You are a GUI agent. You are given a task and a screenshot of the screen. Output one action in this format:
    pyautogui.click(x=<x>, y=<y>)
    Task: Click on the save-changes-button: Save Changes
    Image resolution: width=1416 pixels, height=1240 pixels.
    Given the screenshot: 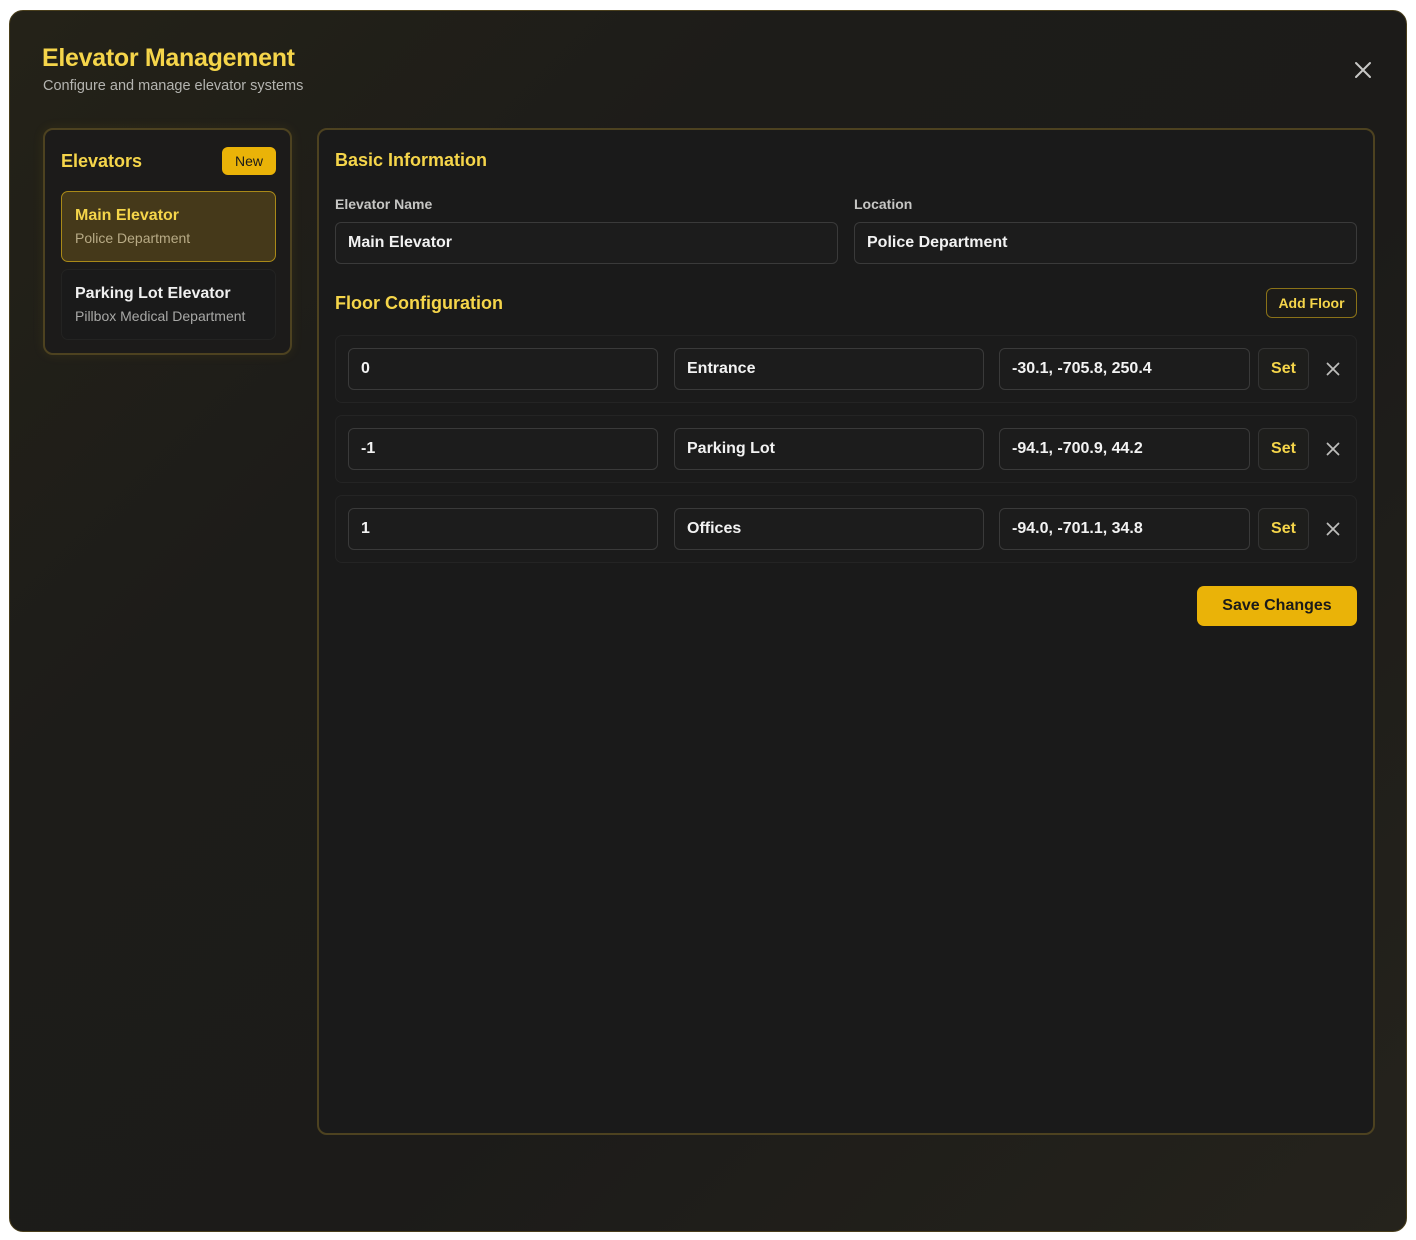 What is the action you would take?
    pyautogui.click(x=1277, y=606)
    